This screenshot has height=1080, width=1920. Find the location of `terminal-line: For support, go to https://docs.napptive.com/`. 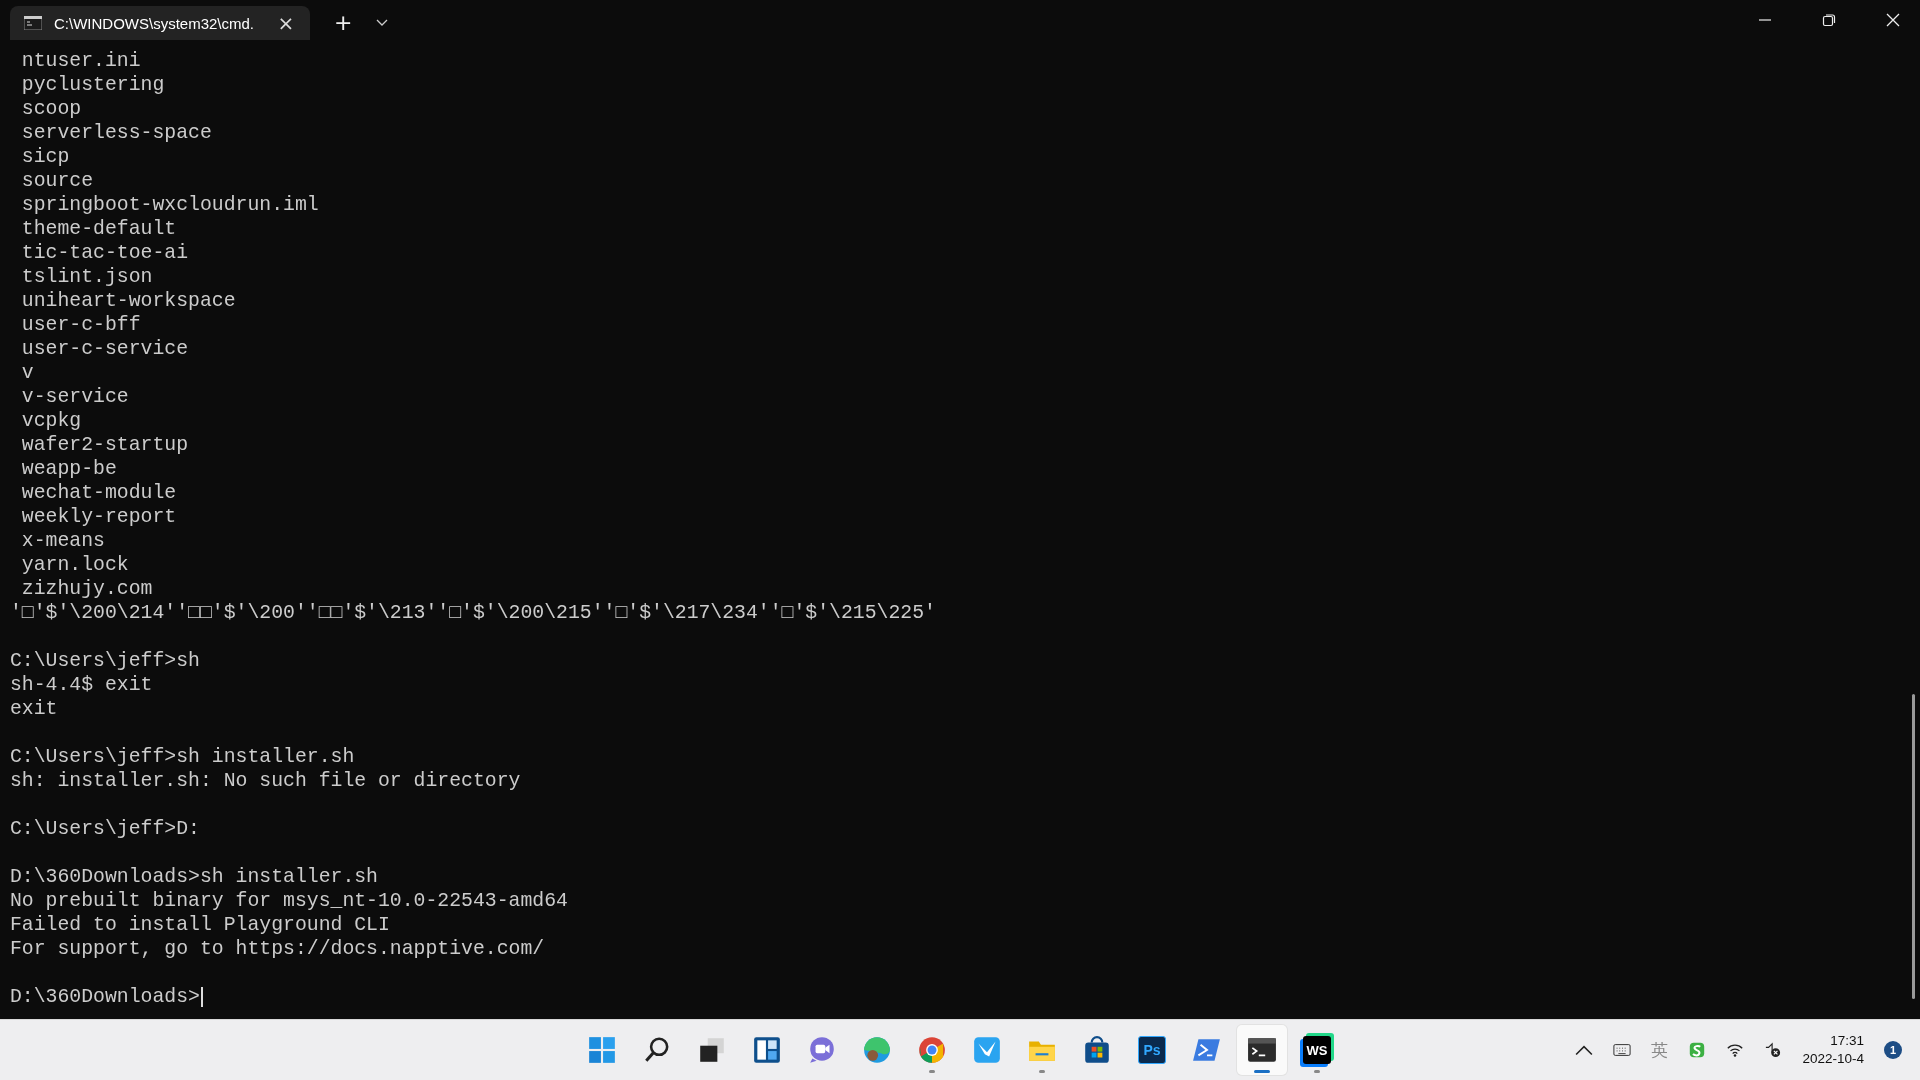

terminal-line: For support, go to https://docs.napptive.com/ is located at coordinates (278, 949).